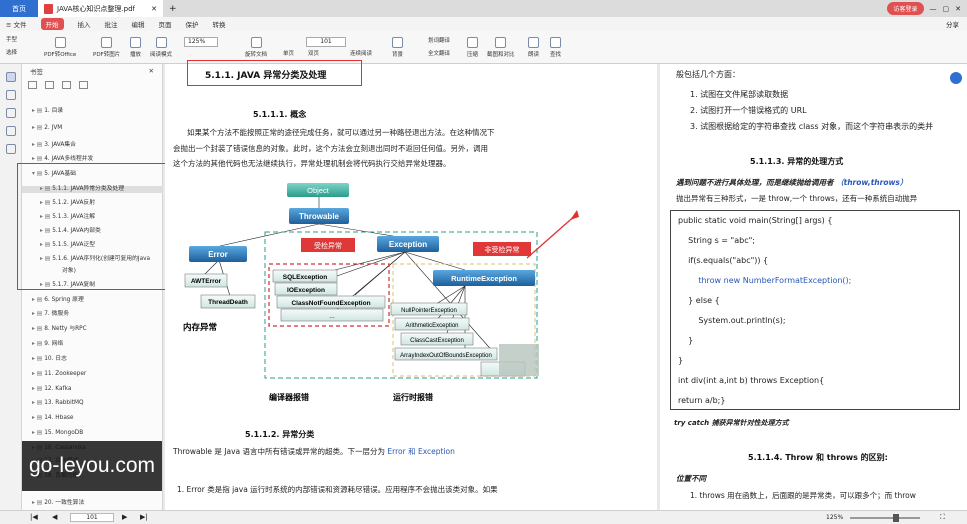 The height and width of the screenshot is (524, 967). I want to click on bookmark-icon, so click(11, 77).